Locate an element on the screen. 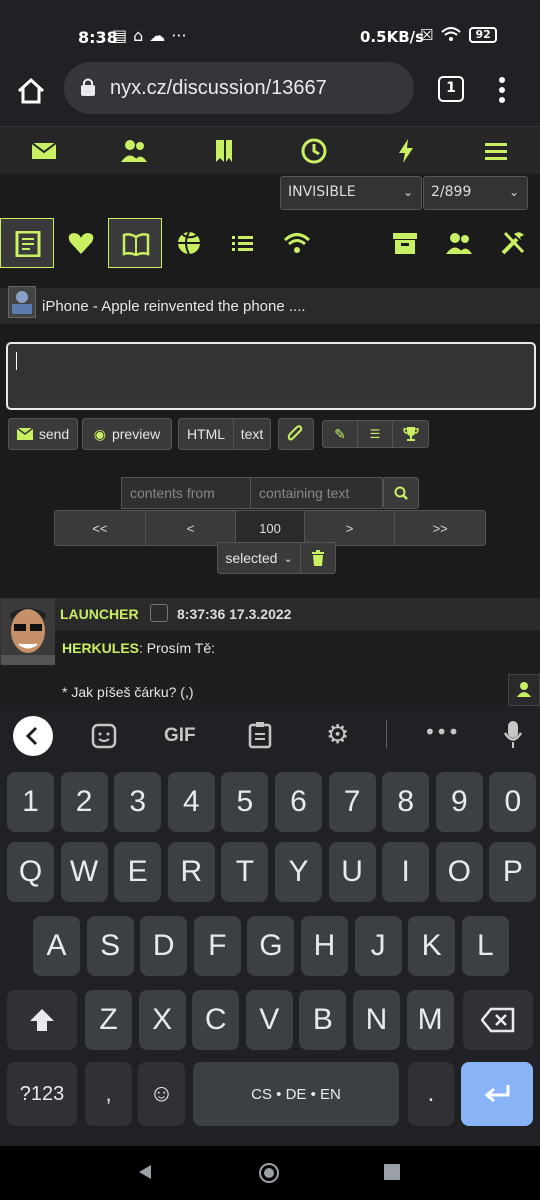 This screenshot has width=540, height=1200. user-button is located at coordinates (524, 690).